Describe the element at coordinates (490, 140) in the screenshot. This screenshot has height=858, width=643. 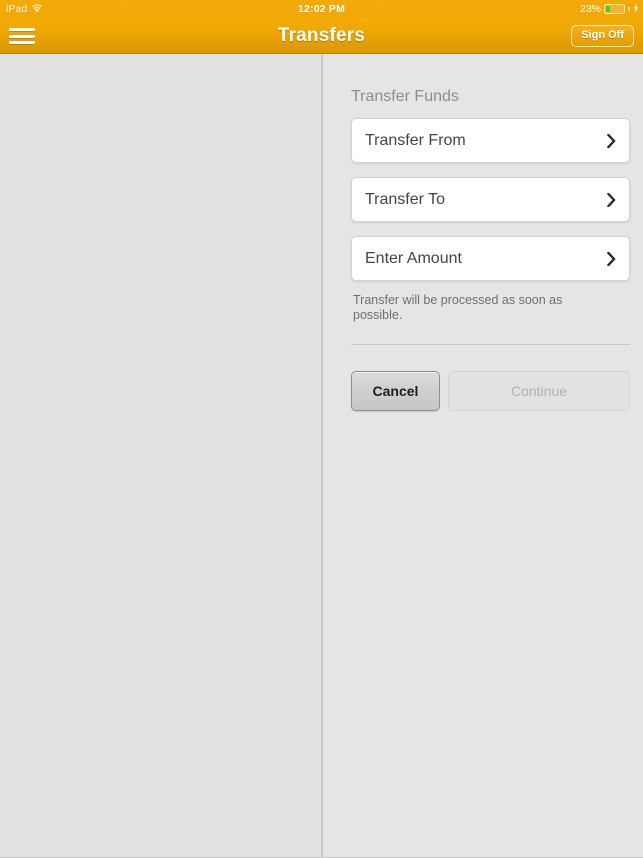
I see `transfer-from-row: Transfer From` at that location.